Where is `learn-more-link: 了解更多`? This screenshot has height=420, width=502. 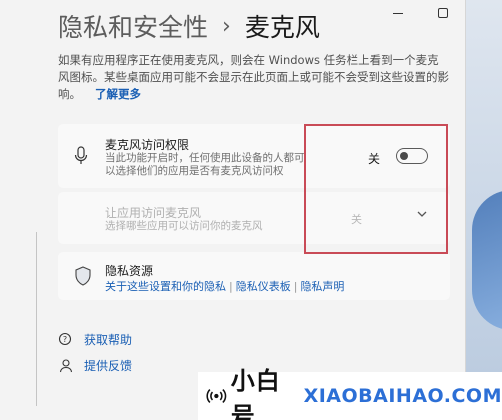
learn-more-link: 了解更多 is located at coordinates (118, 94).